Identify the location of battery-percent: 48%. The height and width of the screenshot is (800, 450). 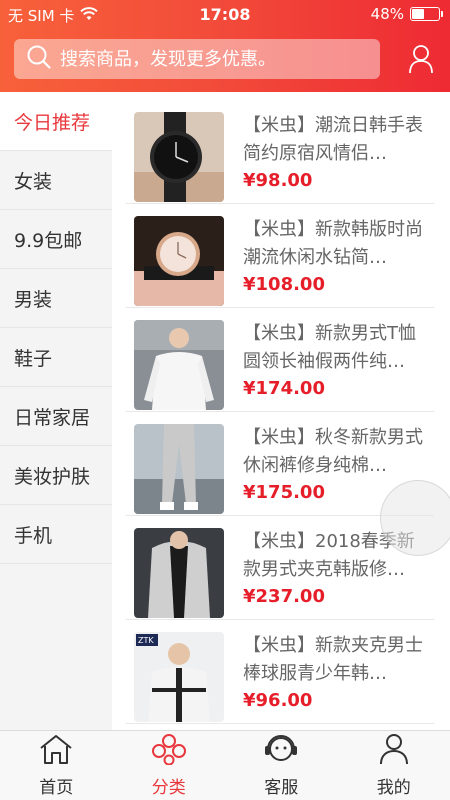
(387, 14).